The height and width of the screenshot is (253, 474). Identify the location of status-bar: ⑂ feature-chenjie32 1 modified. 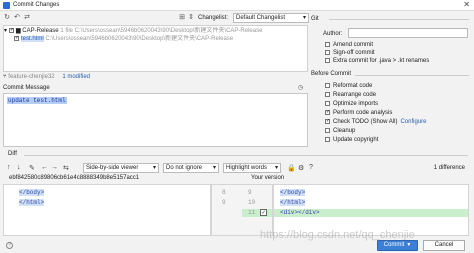
(155, 77).